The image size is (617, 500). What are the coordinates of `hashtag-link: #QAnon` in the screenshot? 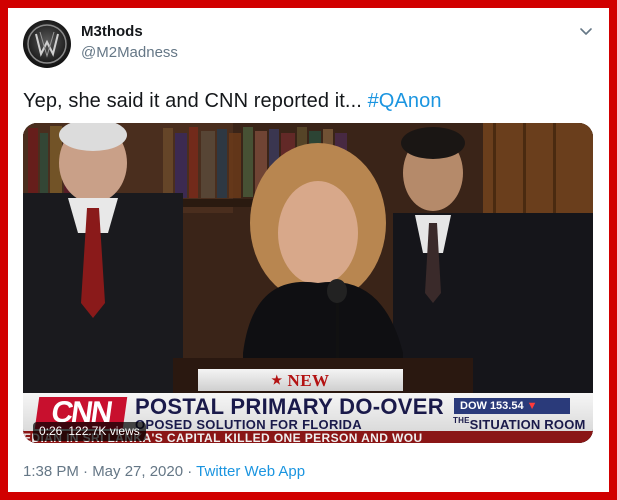 It's located at (405, 101).